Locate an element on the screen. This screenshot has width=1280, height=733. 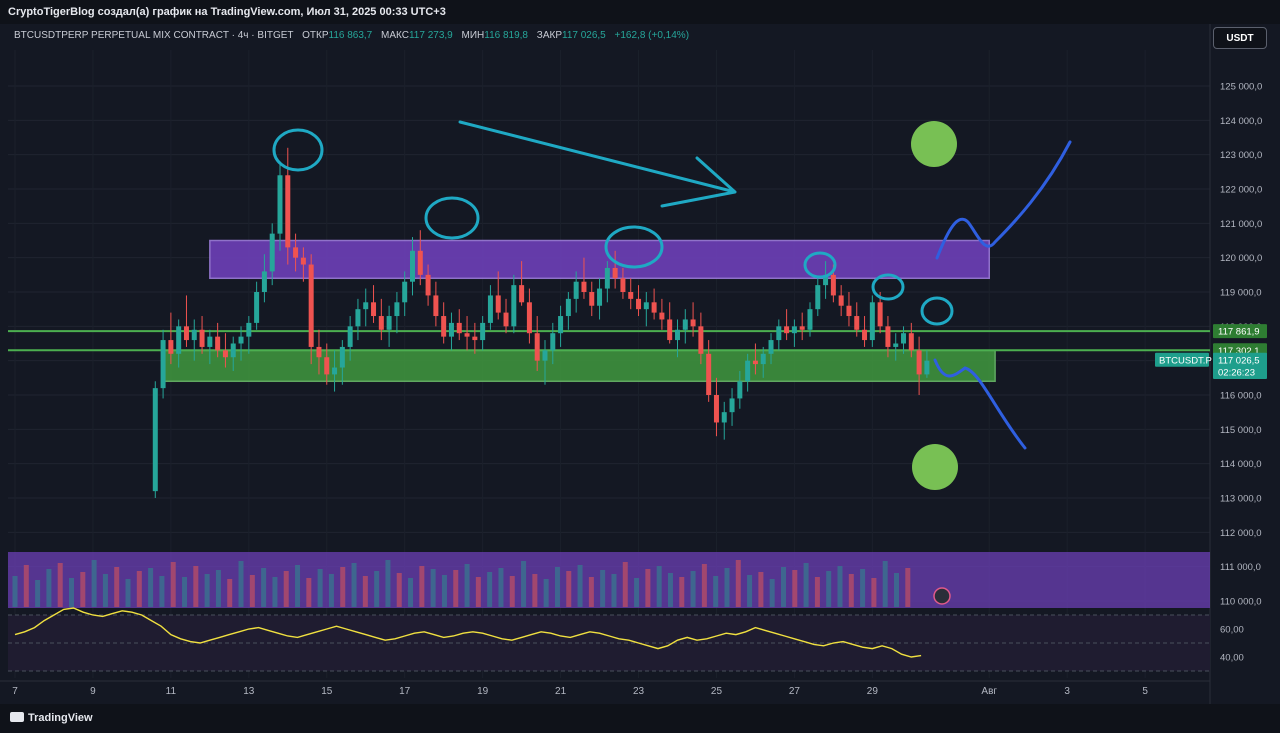
y-tick-label: 113 000,0 is located at coordinates (1241, 499).